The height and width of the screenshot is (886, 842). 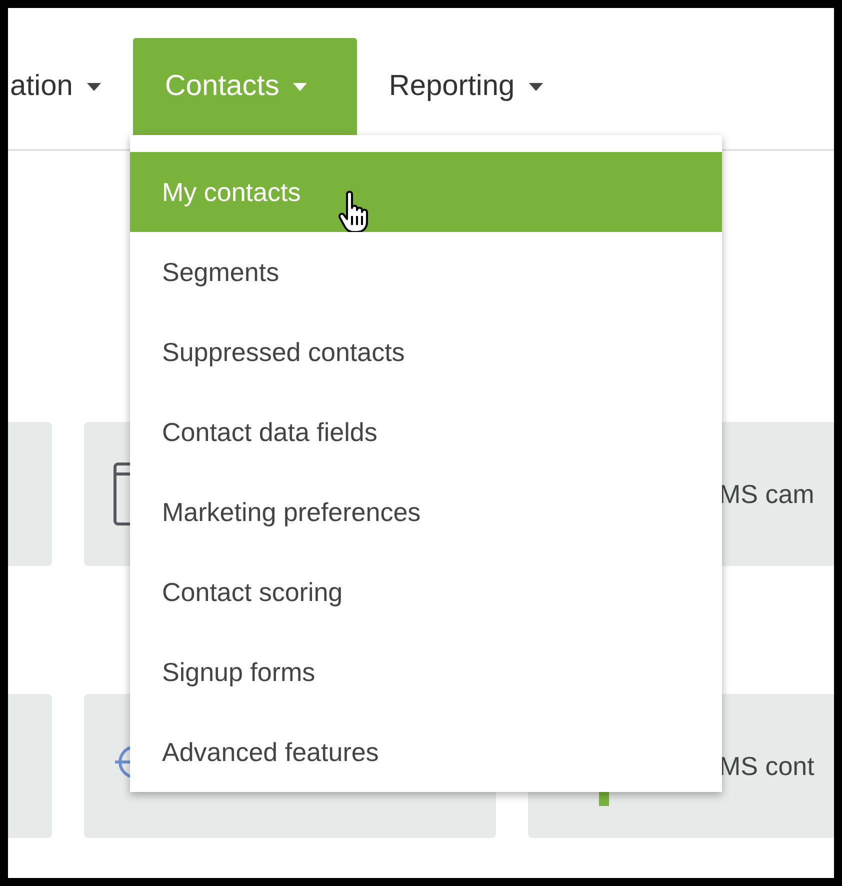 What do you see at coordinates (426, 352) in the screenshot?
I see `menu-item: Suppressed contacts` at bounding box center [426, 352].